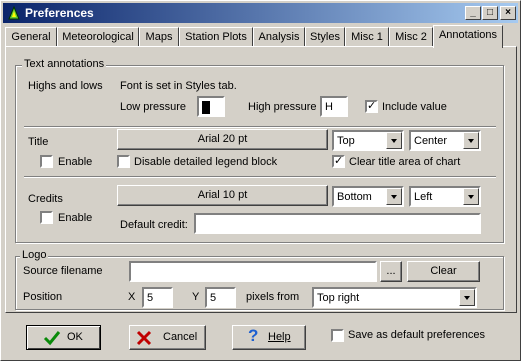 The height and width of the screenshot is (361, 521). I want to click on minimize-button: _, so click(473, 13).